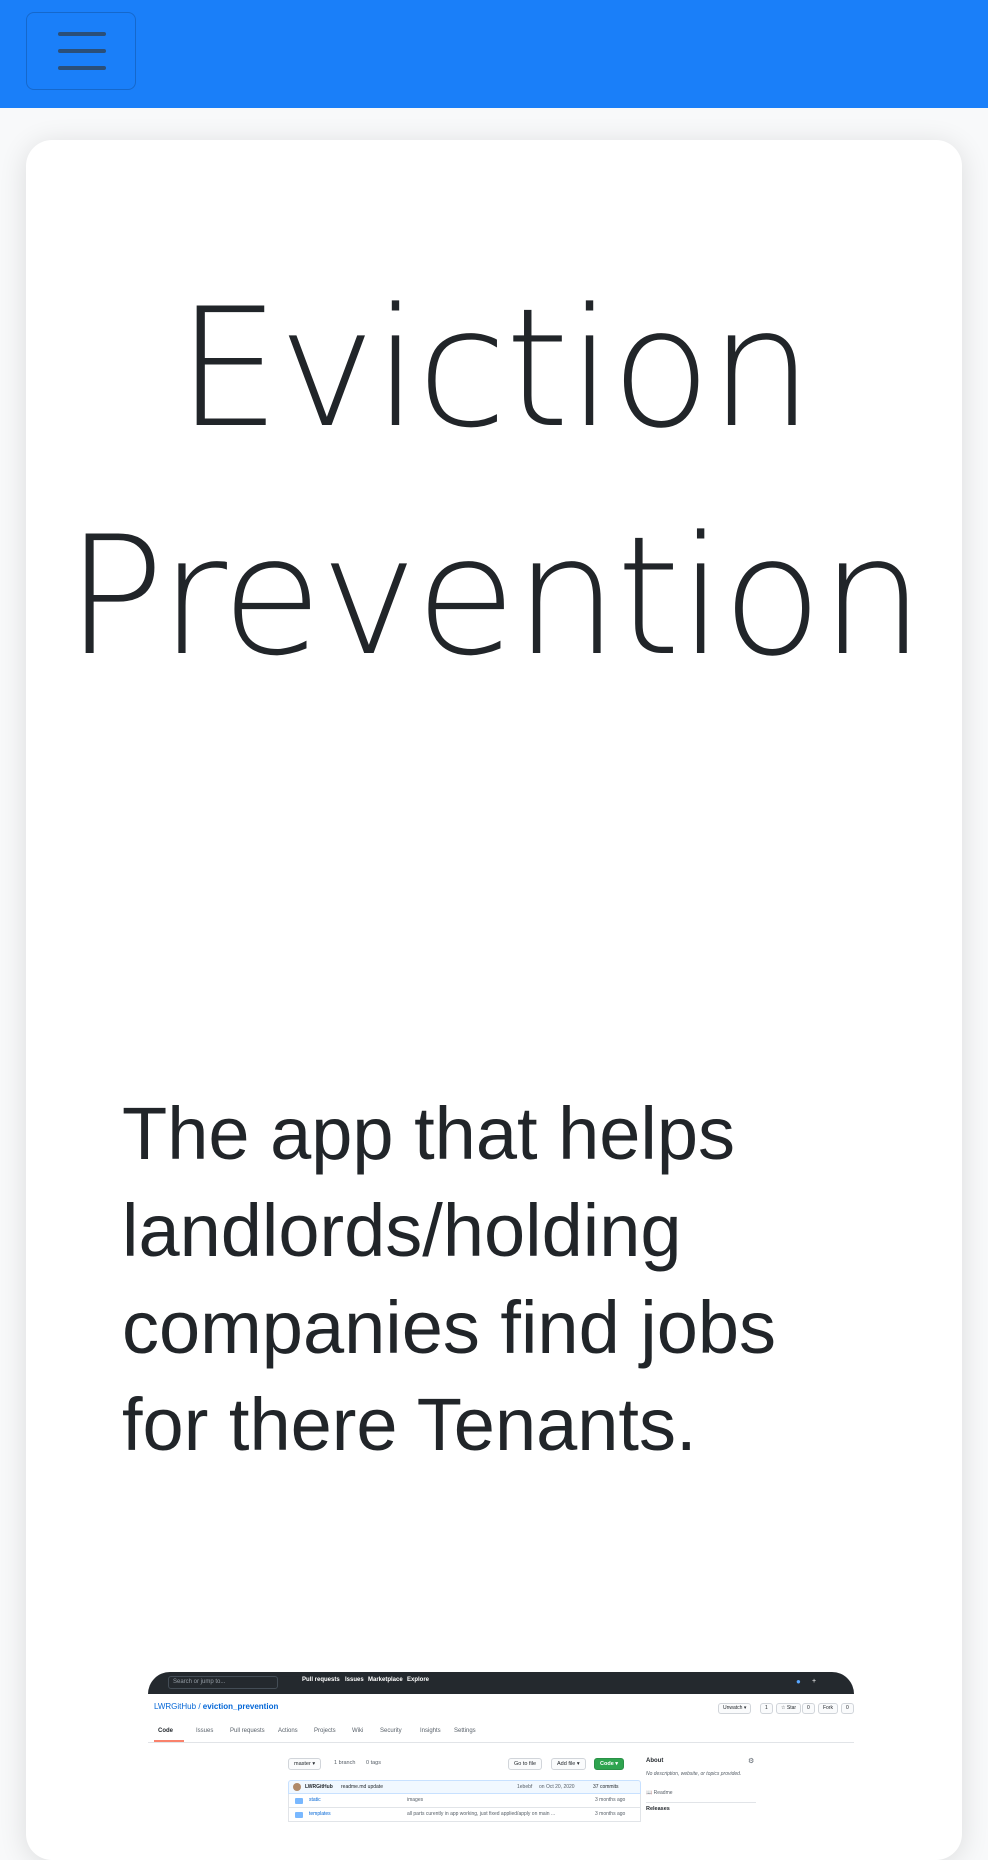 This screenshot has width=988, height=1860. Describe the element at coordinates (655, 1761) in the screenshot. I see `about-title: About` at that location.